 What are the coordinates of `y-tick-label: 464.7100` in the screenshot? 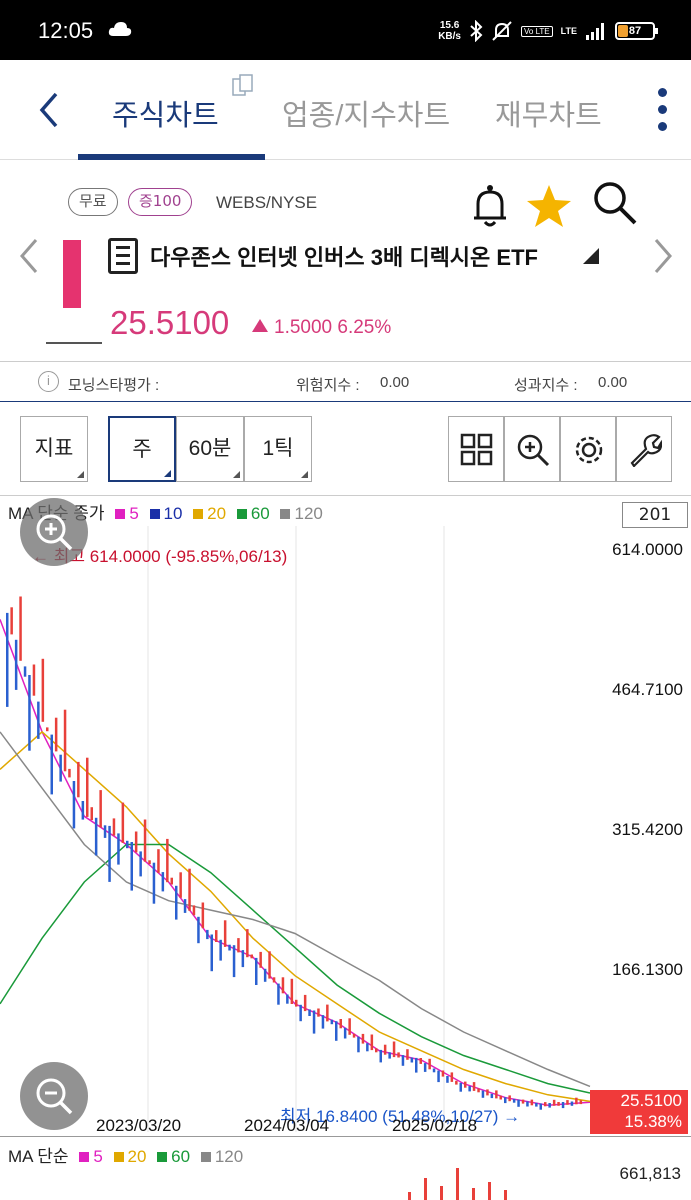 It's located at (647, 689).